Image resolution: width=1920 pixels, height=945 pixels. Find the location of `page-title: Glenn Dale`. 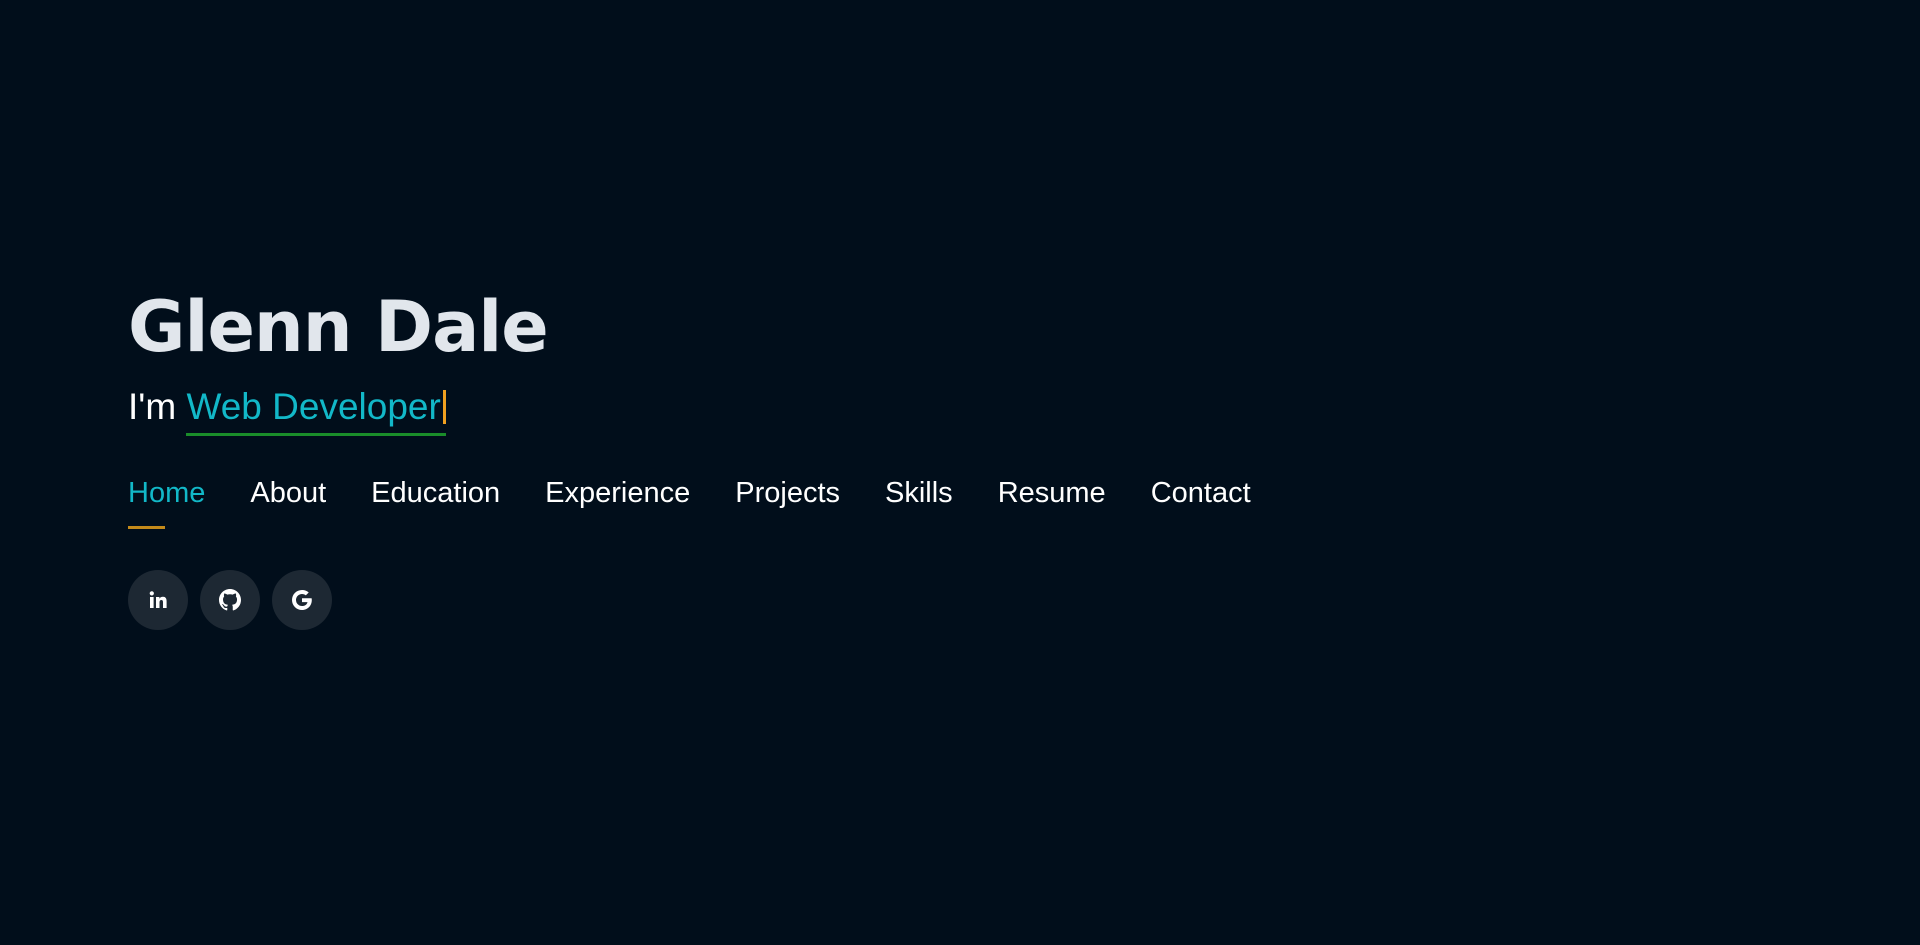

page-title: Glenn Dale is located at coordinates (338, 327).